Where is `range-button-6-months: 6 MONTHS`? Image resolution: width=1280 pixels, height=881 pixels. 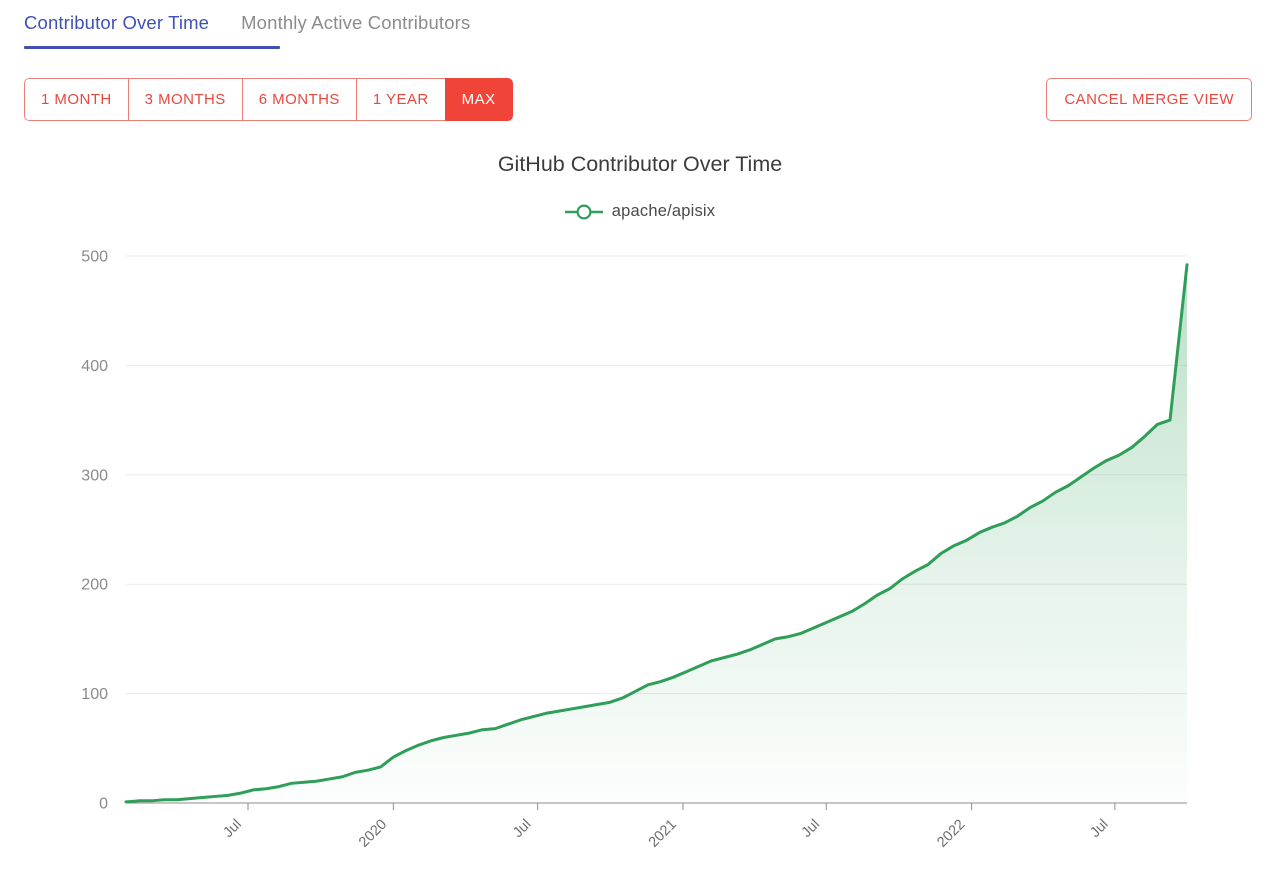
range-button-6-months: 6 MONTHS is located at coordinates (298, 99).